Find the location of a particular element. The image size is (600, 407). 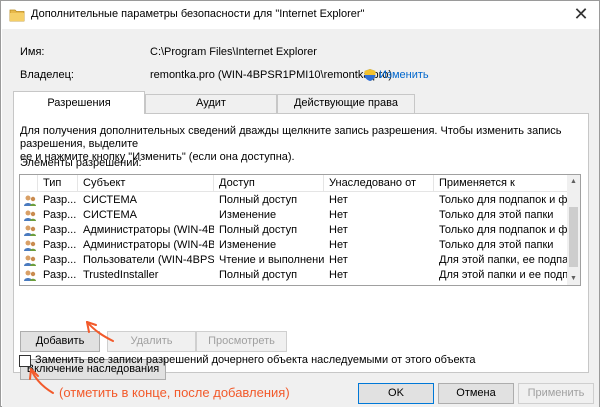

annotation-arrow-checkbox is located at coordinates (41, 381).